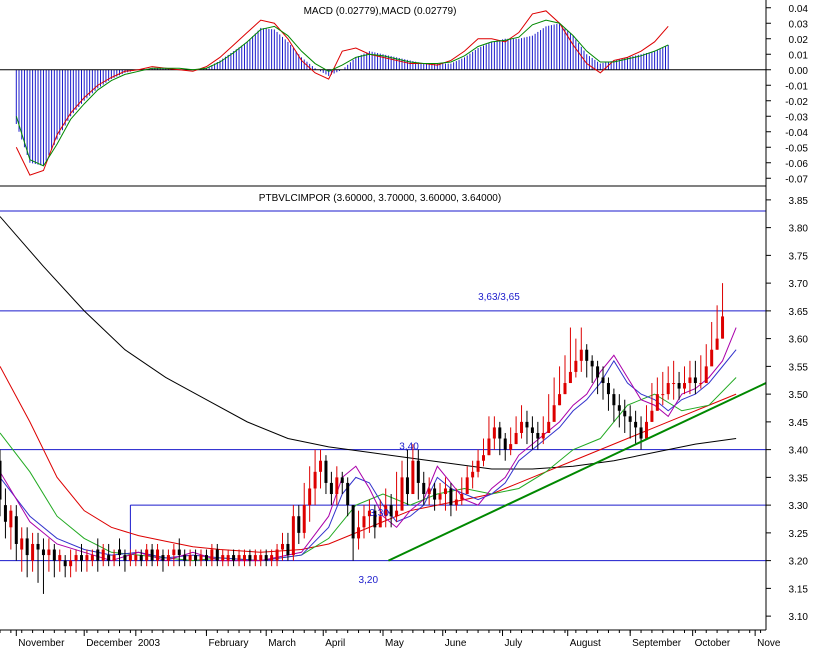  Describe the element at coordinates (796, 117) in the screenshot. I see `macd-y-tick-label: -0.03` at that location.